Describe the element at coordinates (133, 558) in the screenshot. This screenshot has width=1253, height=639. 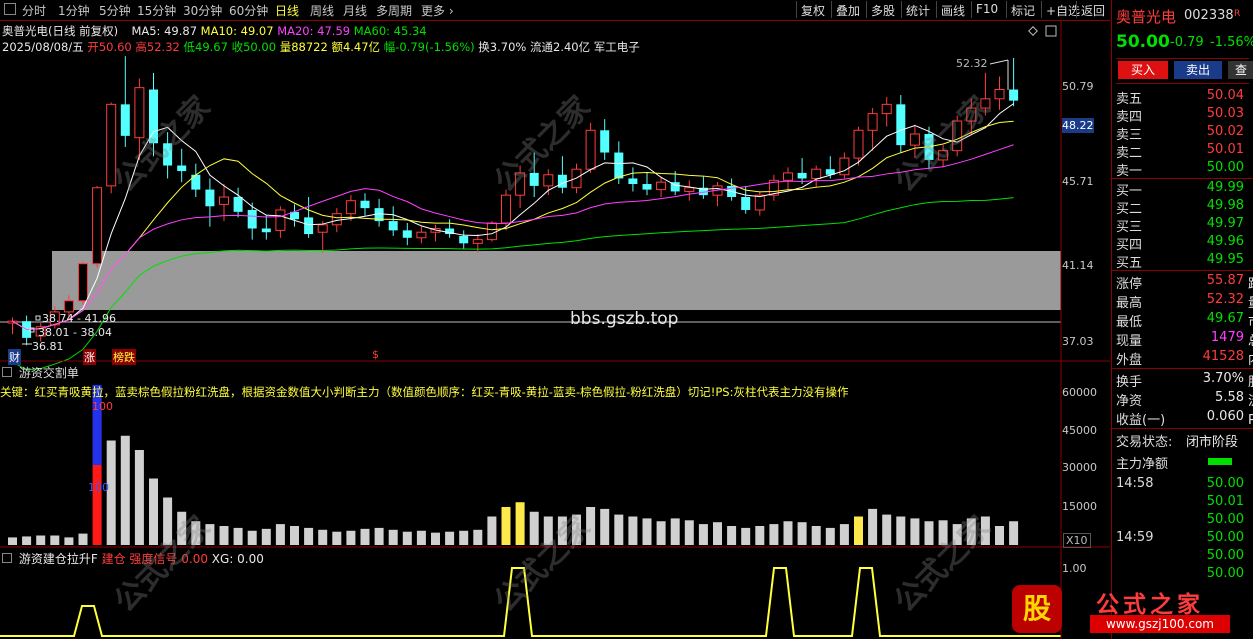
I see `panel3-header: 游资建仓拉升F 建仓 强度信号 0.00 XG: 0.00` at that location.